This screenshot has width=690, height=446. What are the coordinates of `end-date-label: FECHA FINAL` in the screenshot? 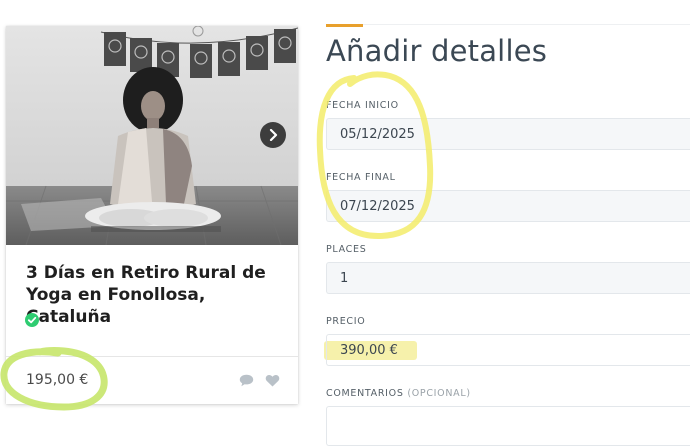 It's located at (361, 177).